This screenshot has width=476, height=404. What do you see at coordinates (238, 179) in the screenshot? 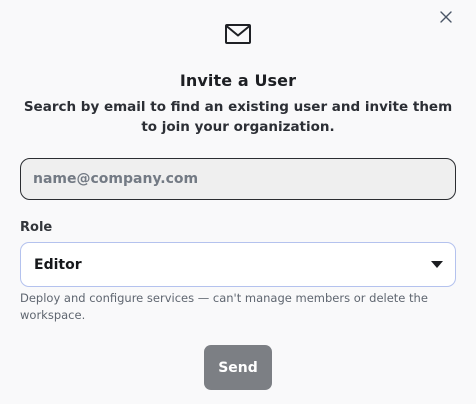
I see `email-input` at bounding box center [238, 179].